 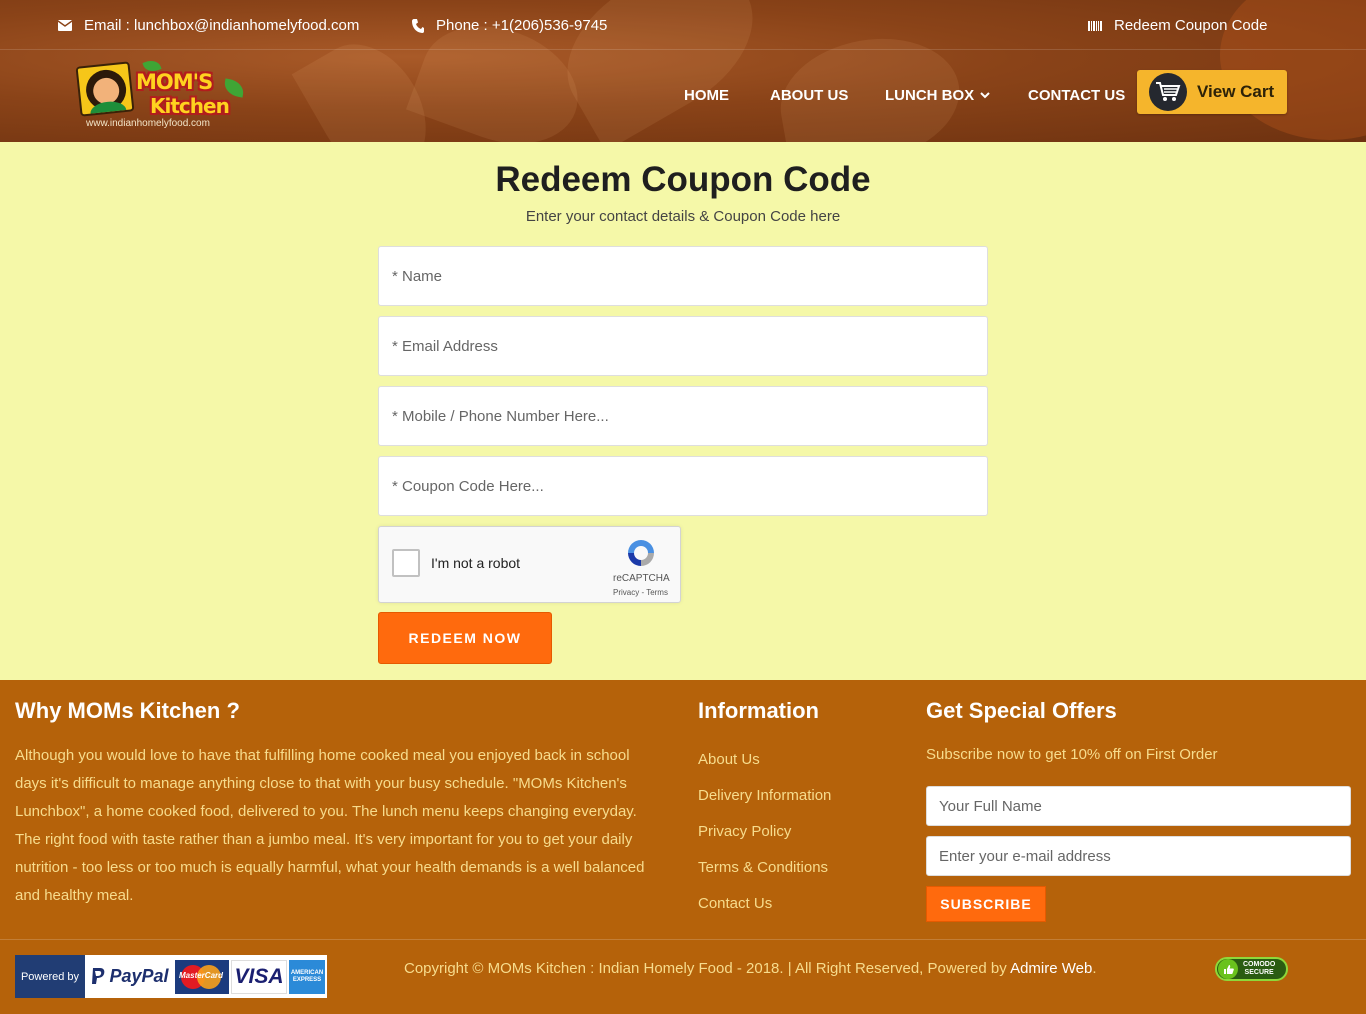 What do you see at coordinates (406, 563) in the screenshot?
I see `recaptcha-checkbox` at bounding box center [406, 563].